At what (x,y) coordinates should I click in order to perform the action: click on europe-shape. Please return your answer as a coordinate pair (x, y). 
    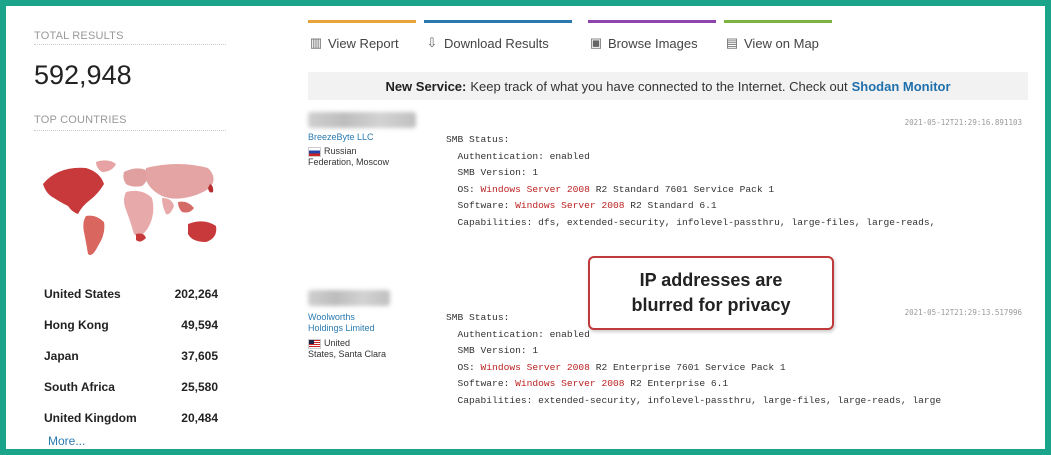
    Looking at the image, I should click on (135, 177).